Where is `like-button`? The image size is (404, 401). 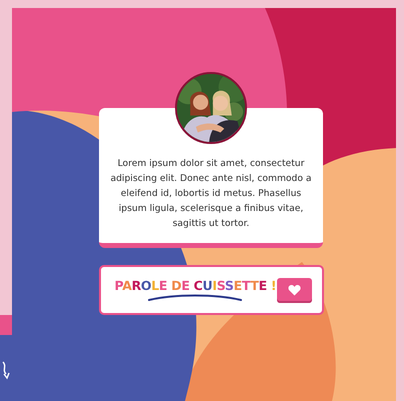
like-button is located at coordinates (294, 290).